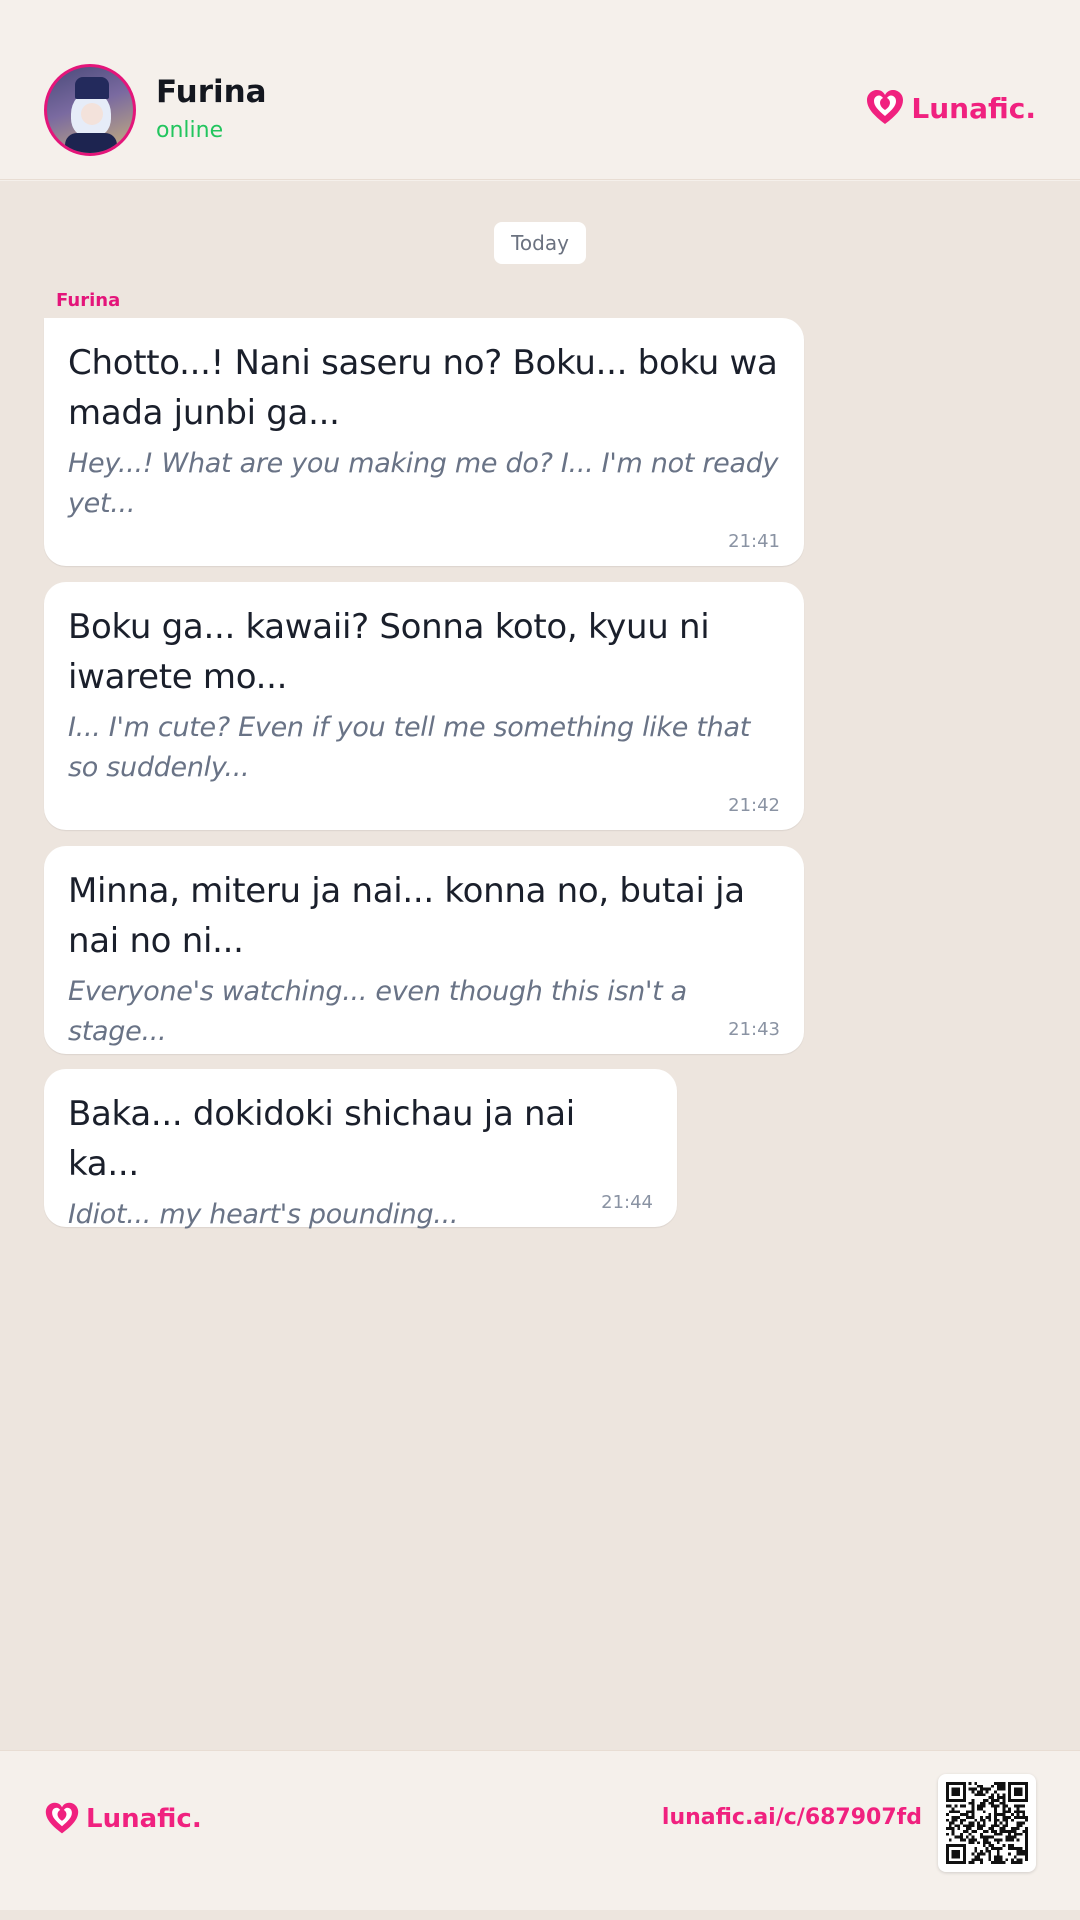 This screenshot has height=1920, width=1080. Describe the element at coordinates (88, 300) in the screenshot. I see `sender-name: Furina` at that location.